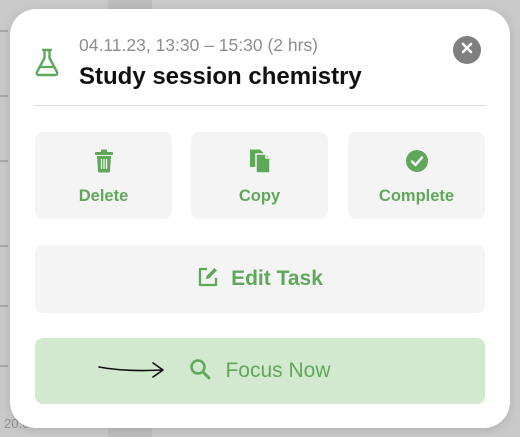 The height and width of the screenshot is (437, 520). Describe the element at coordinates (416, 196) in the screenshot. I see `complete-label: Complete` at that location.